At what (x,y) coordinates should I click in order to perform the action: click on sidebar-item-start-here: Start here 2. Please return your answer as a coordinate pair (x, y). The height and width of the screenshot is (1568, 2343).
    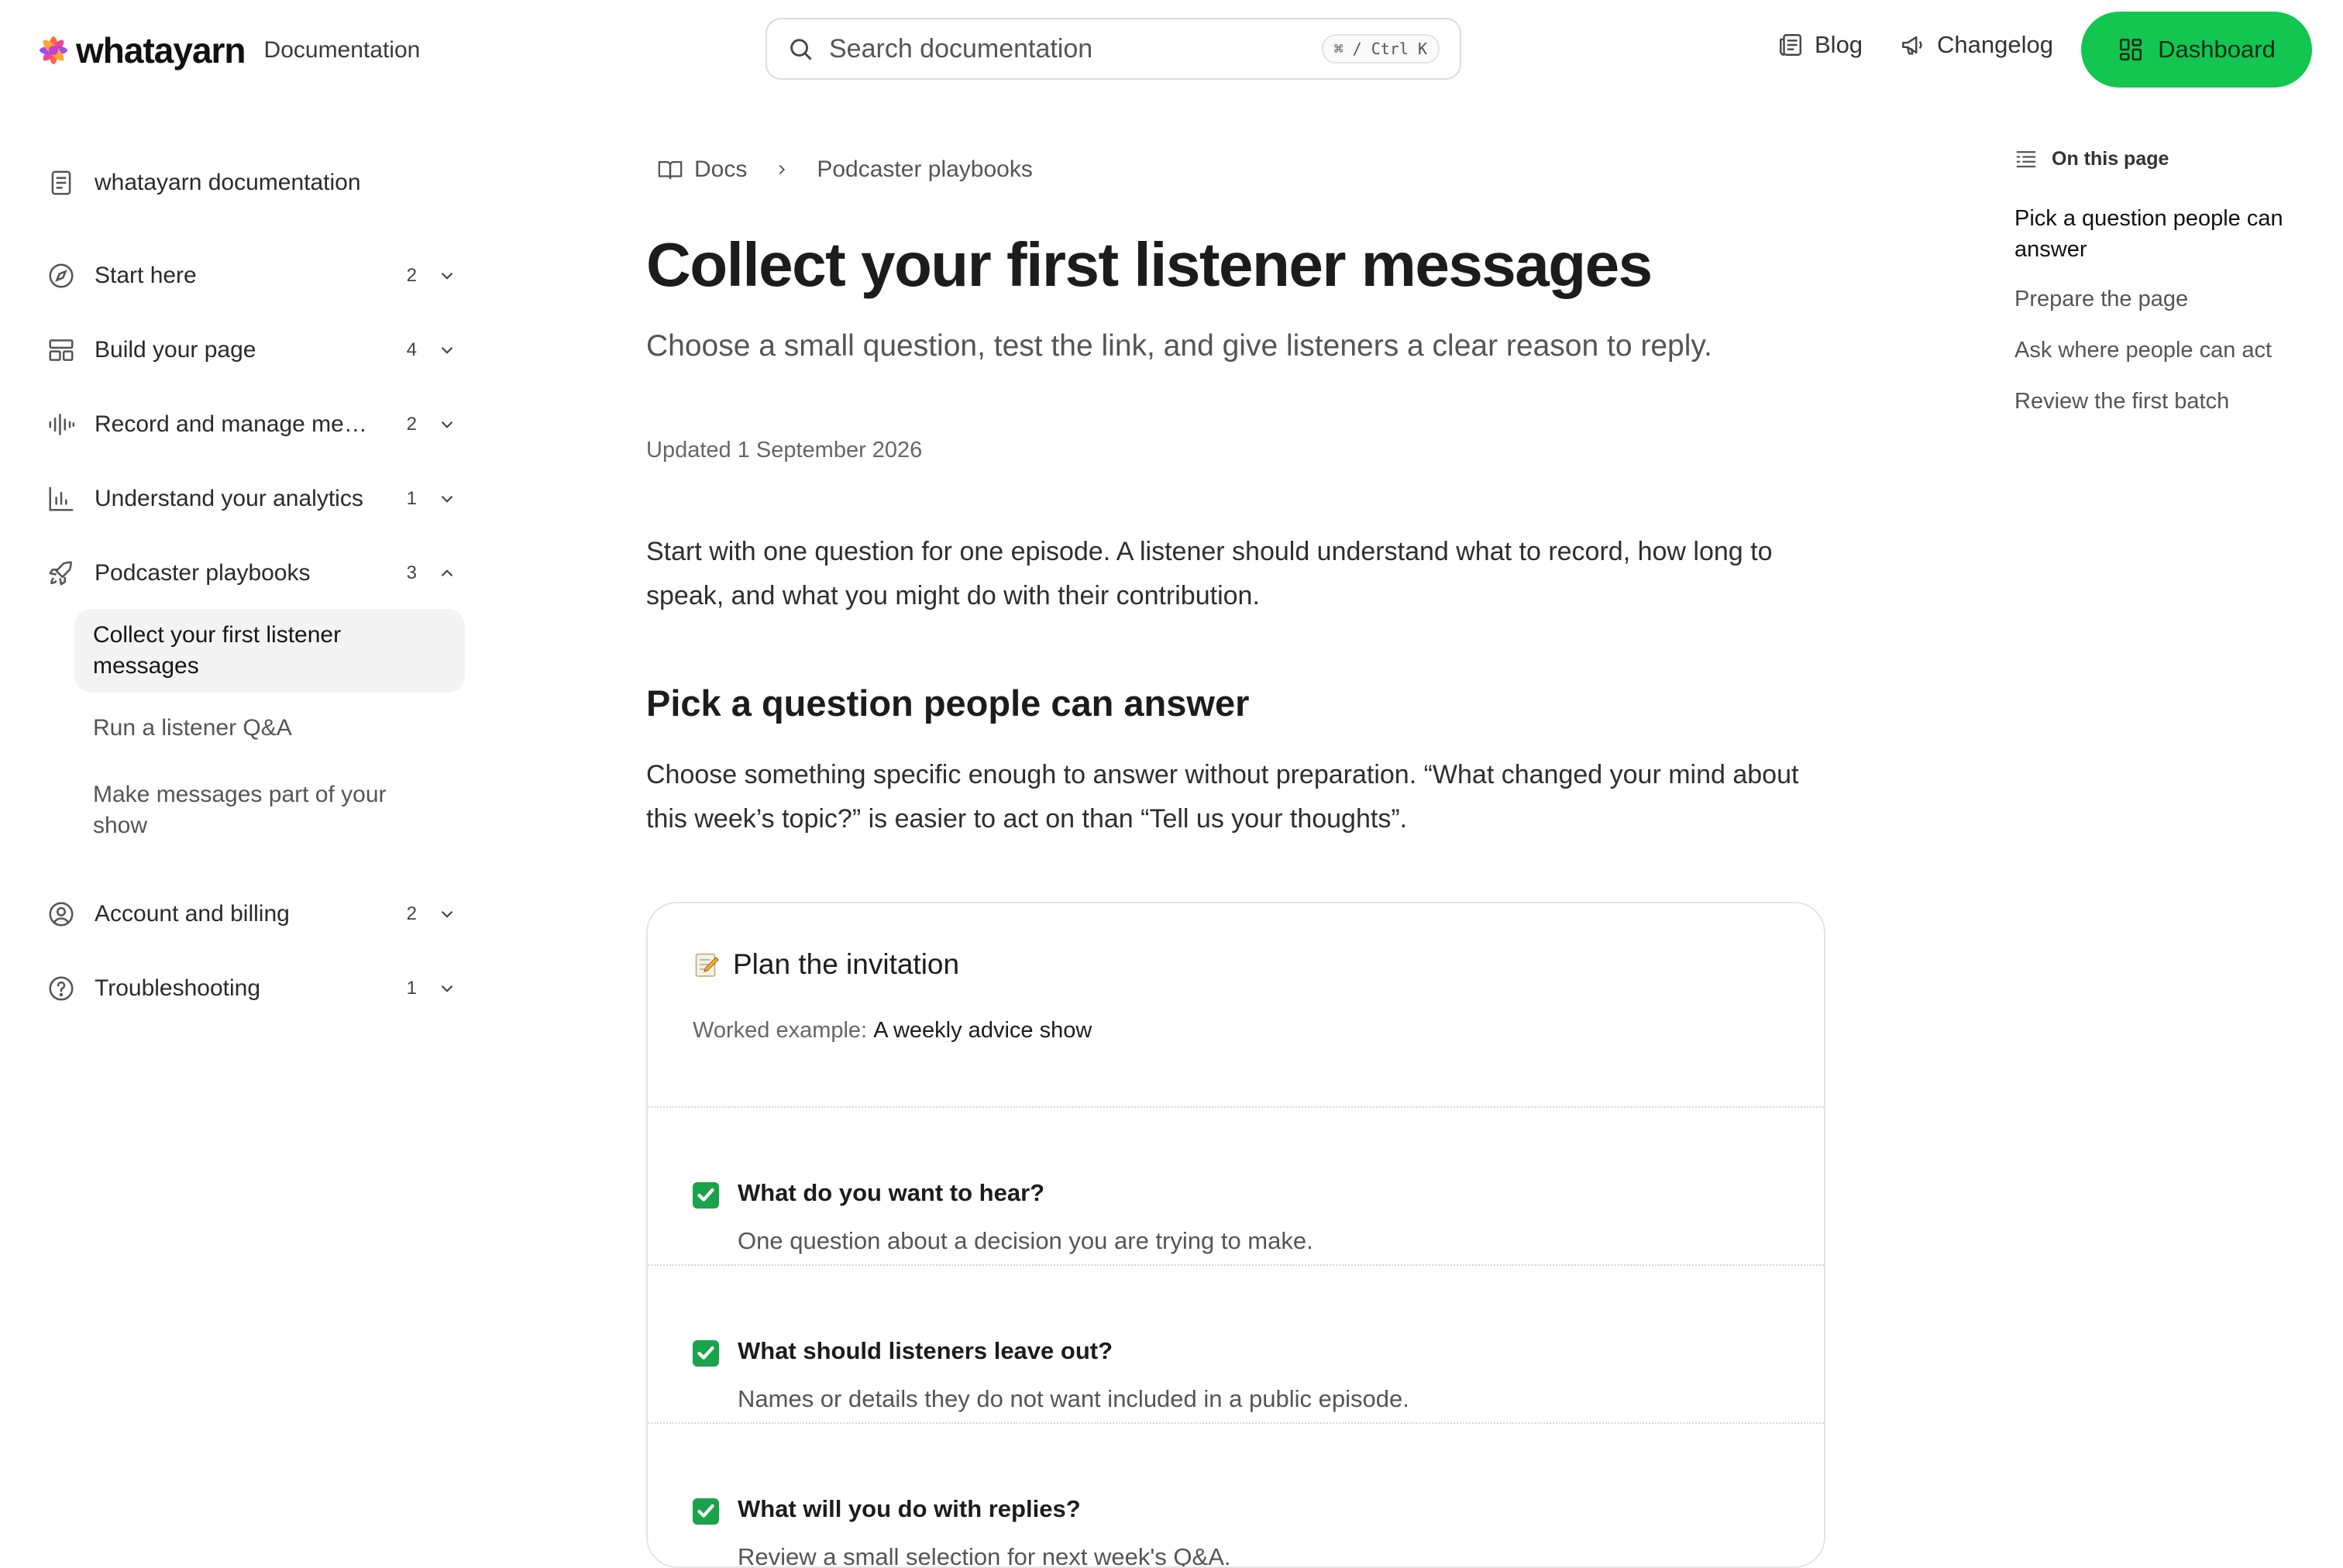
    Looking at the image, I should click on (251, 276).